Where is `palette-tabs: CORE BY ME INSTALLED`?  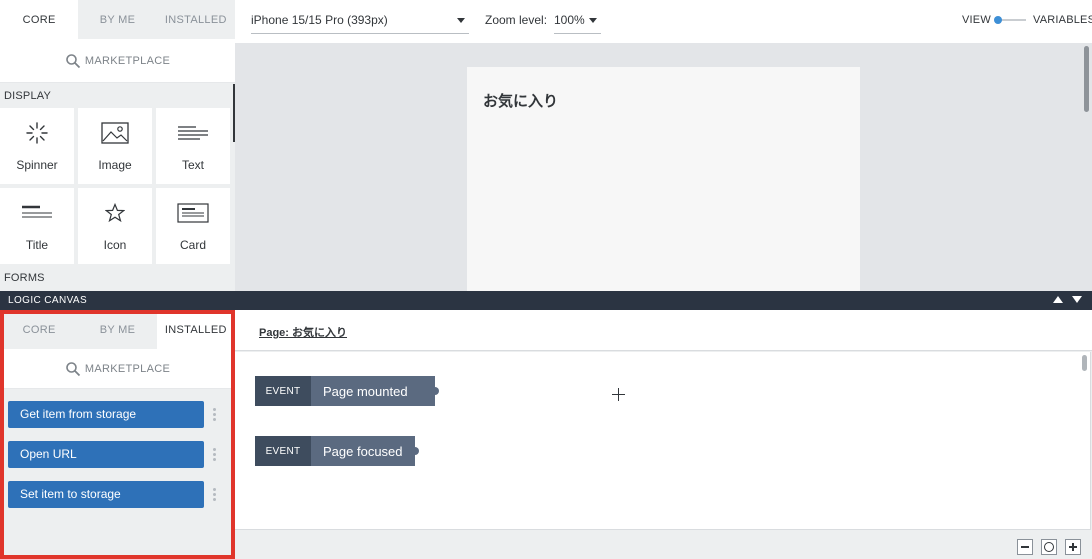 palette-tabs: CORE BY ME INSTALLED is located at coordinates (117, 19).